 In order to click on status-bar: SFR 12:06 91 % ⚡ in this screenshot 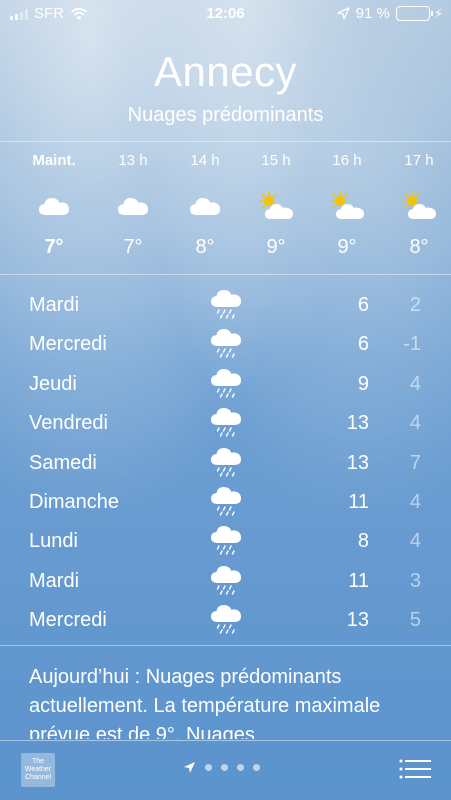, I will do `click(225, 14)`.